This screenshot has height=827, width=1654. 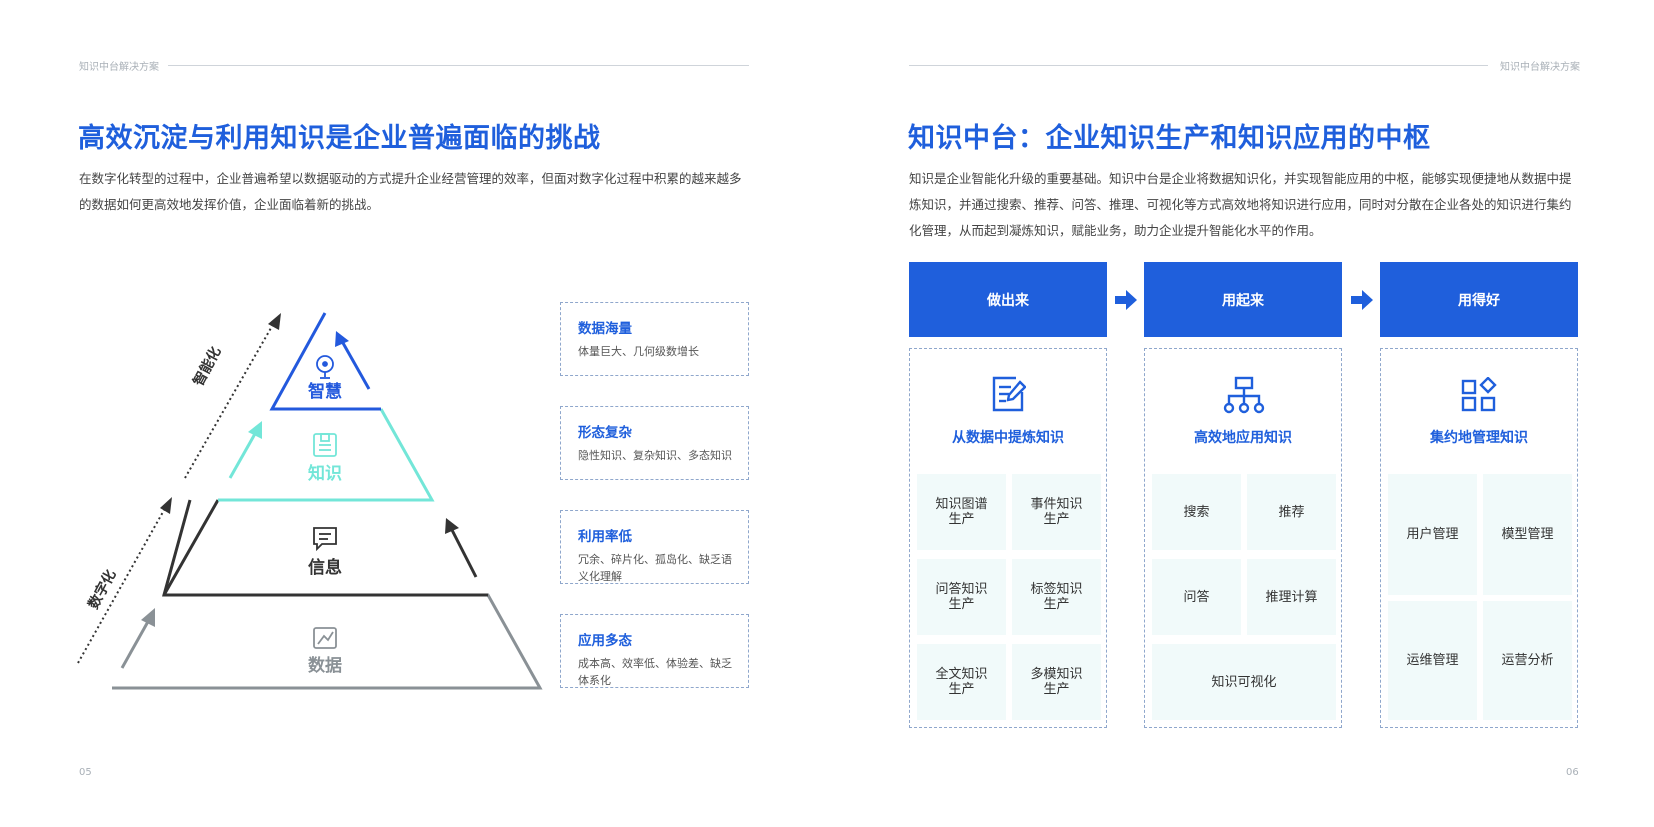 What do you see at coordinates (1244, 682) in the screenshot?
I see `capability-cell: 知识可视化` at bounding box center [1244, 682].